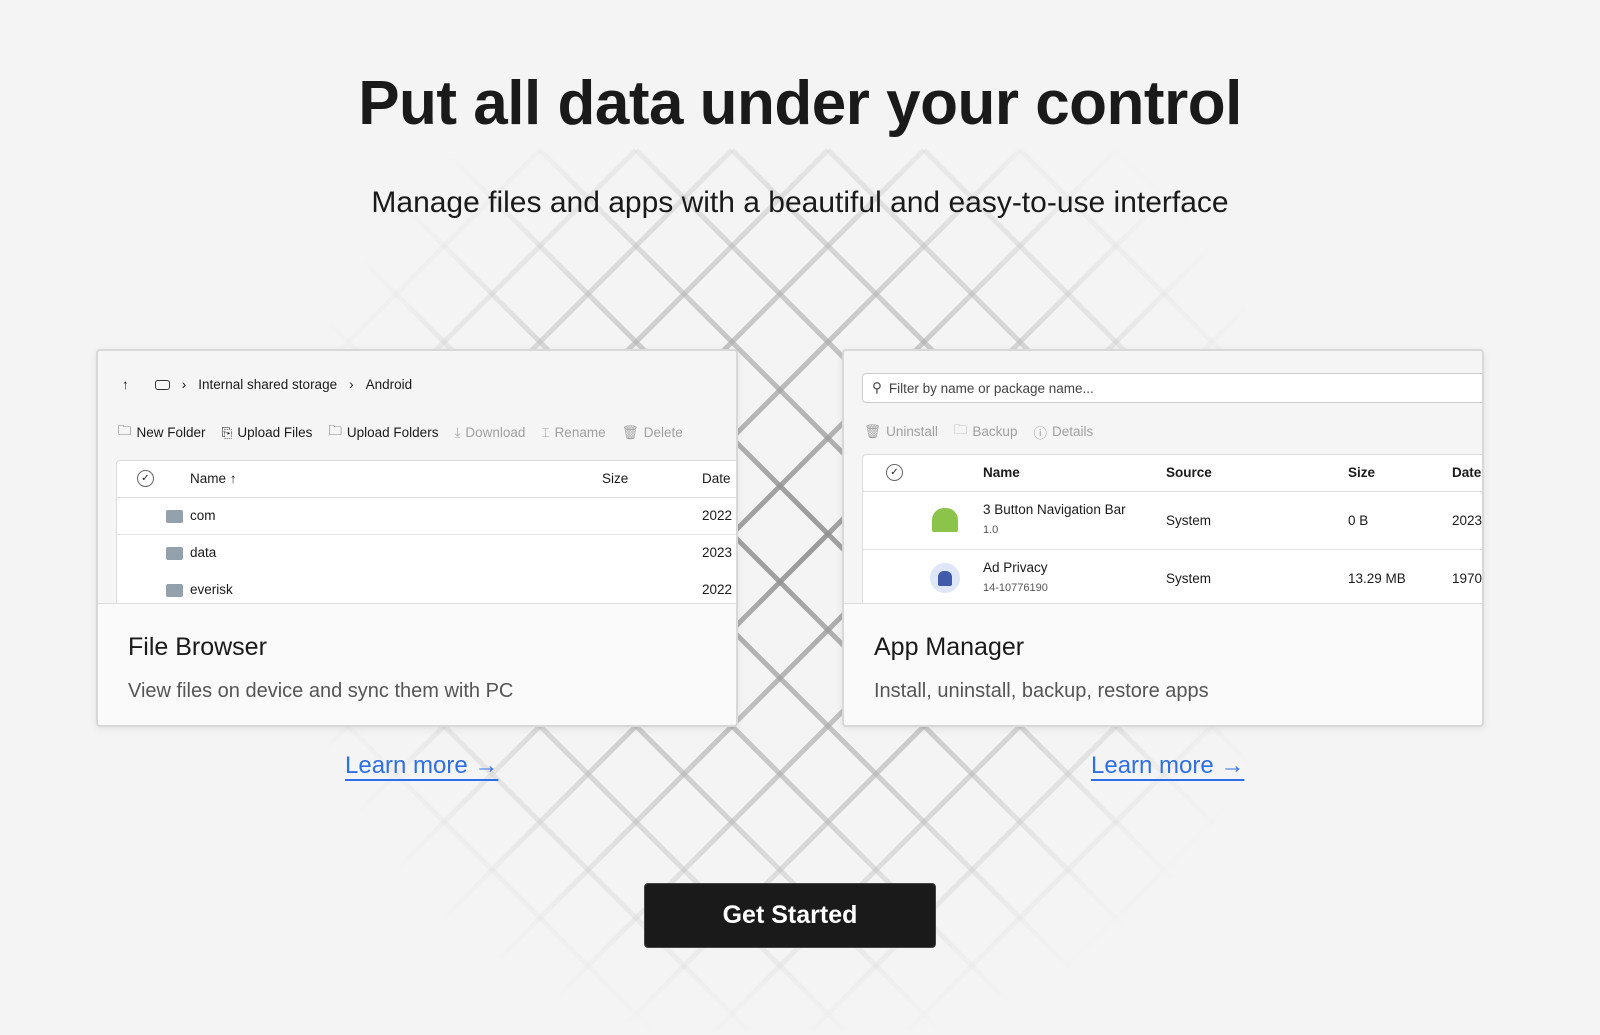  I want to click on backup-button: 🗀 Backup, so click(986, 431).